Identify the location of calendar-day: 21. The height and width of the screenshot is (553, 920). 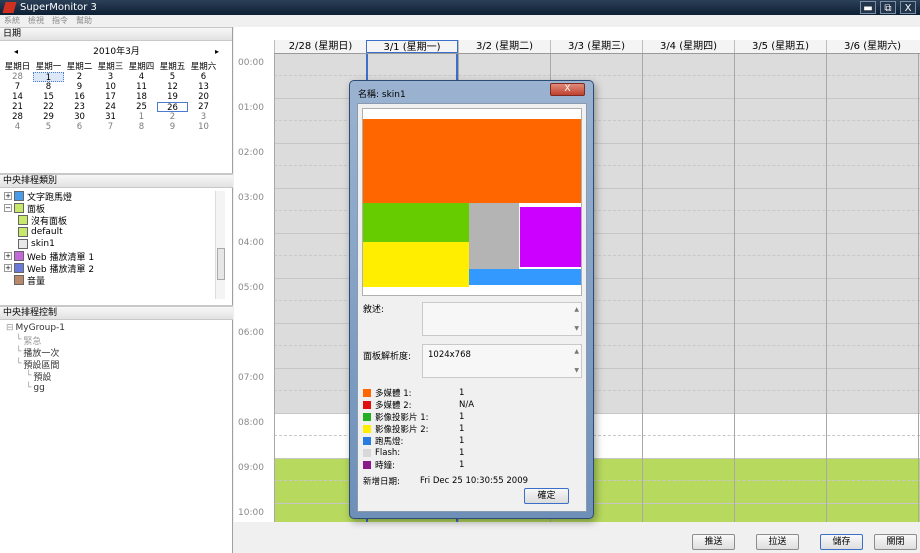
(17, 107).